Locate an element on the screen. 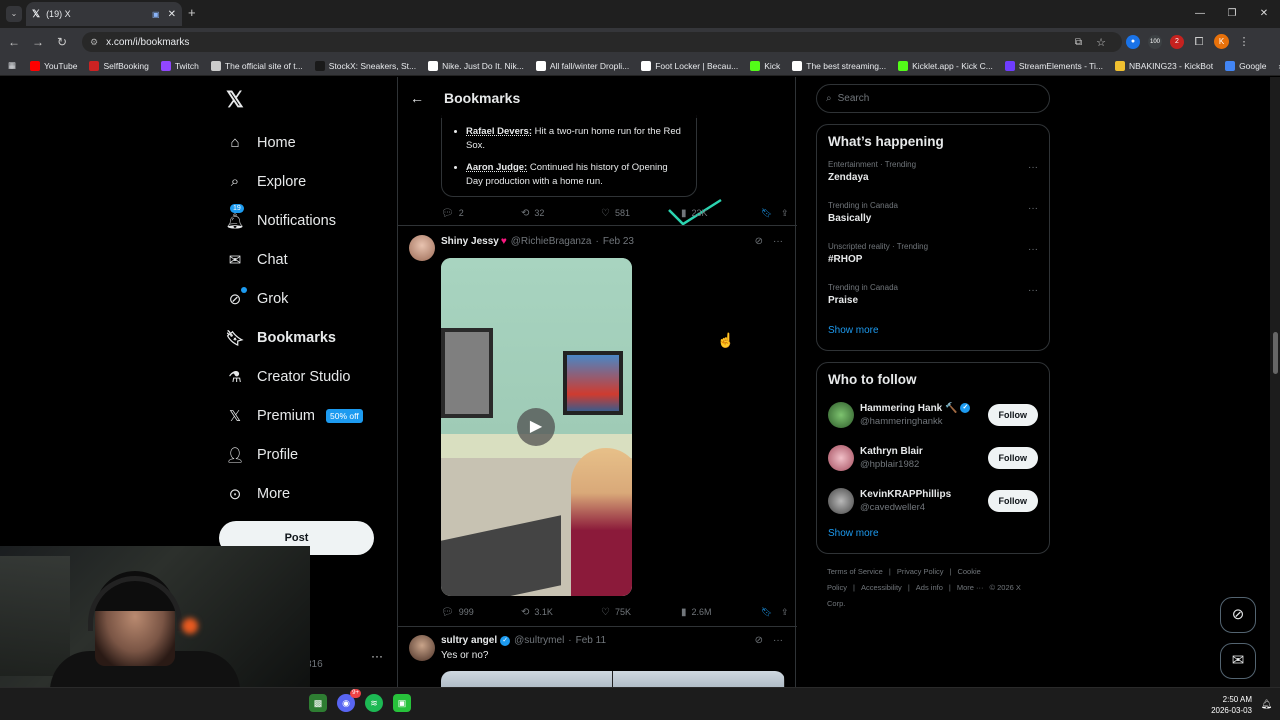  notification-center-icon: 🔔︎ is located at coordinates (1266, 704).